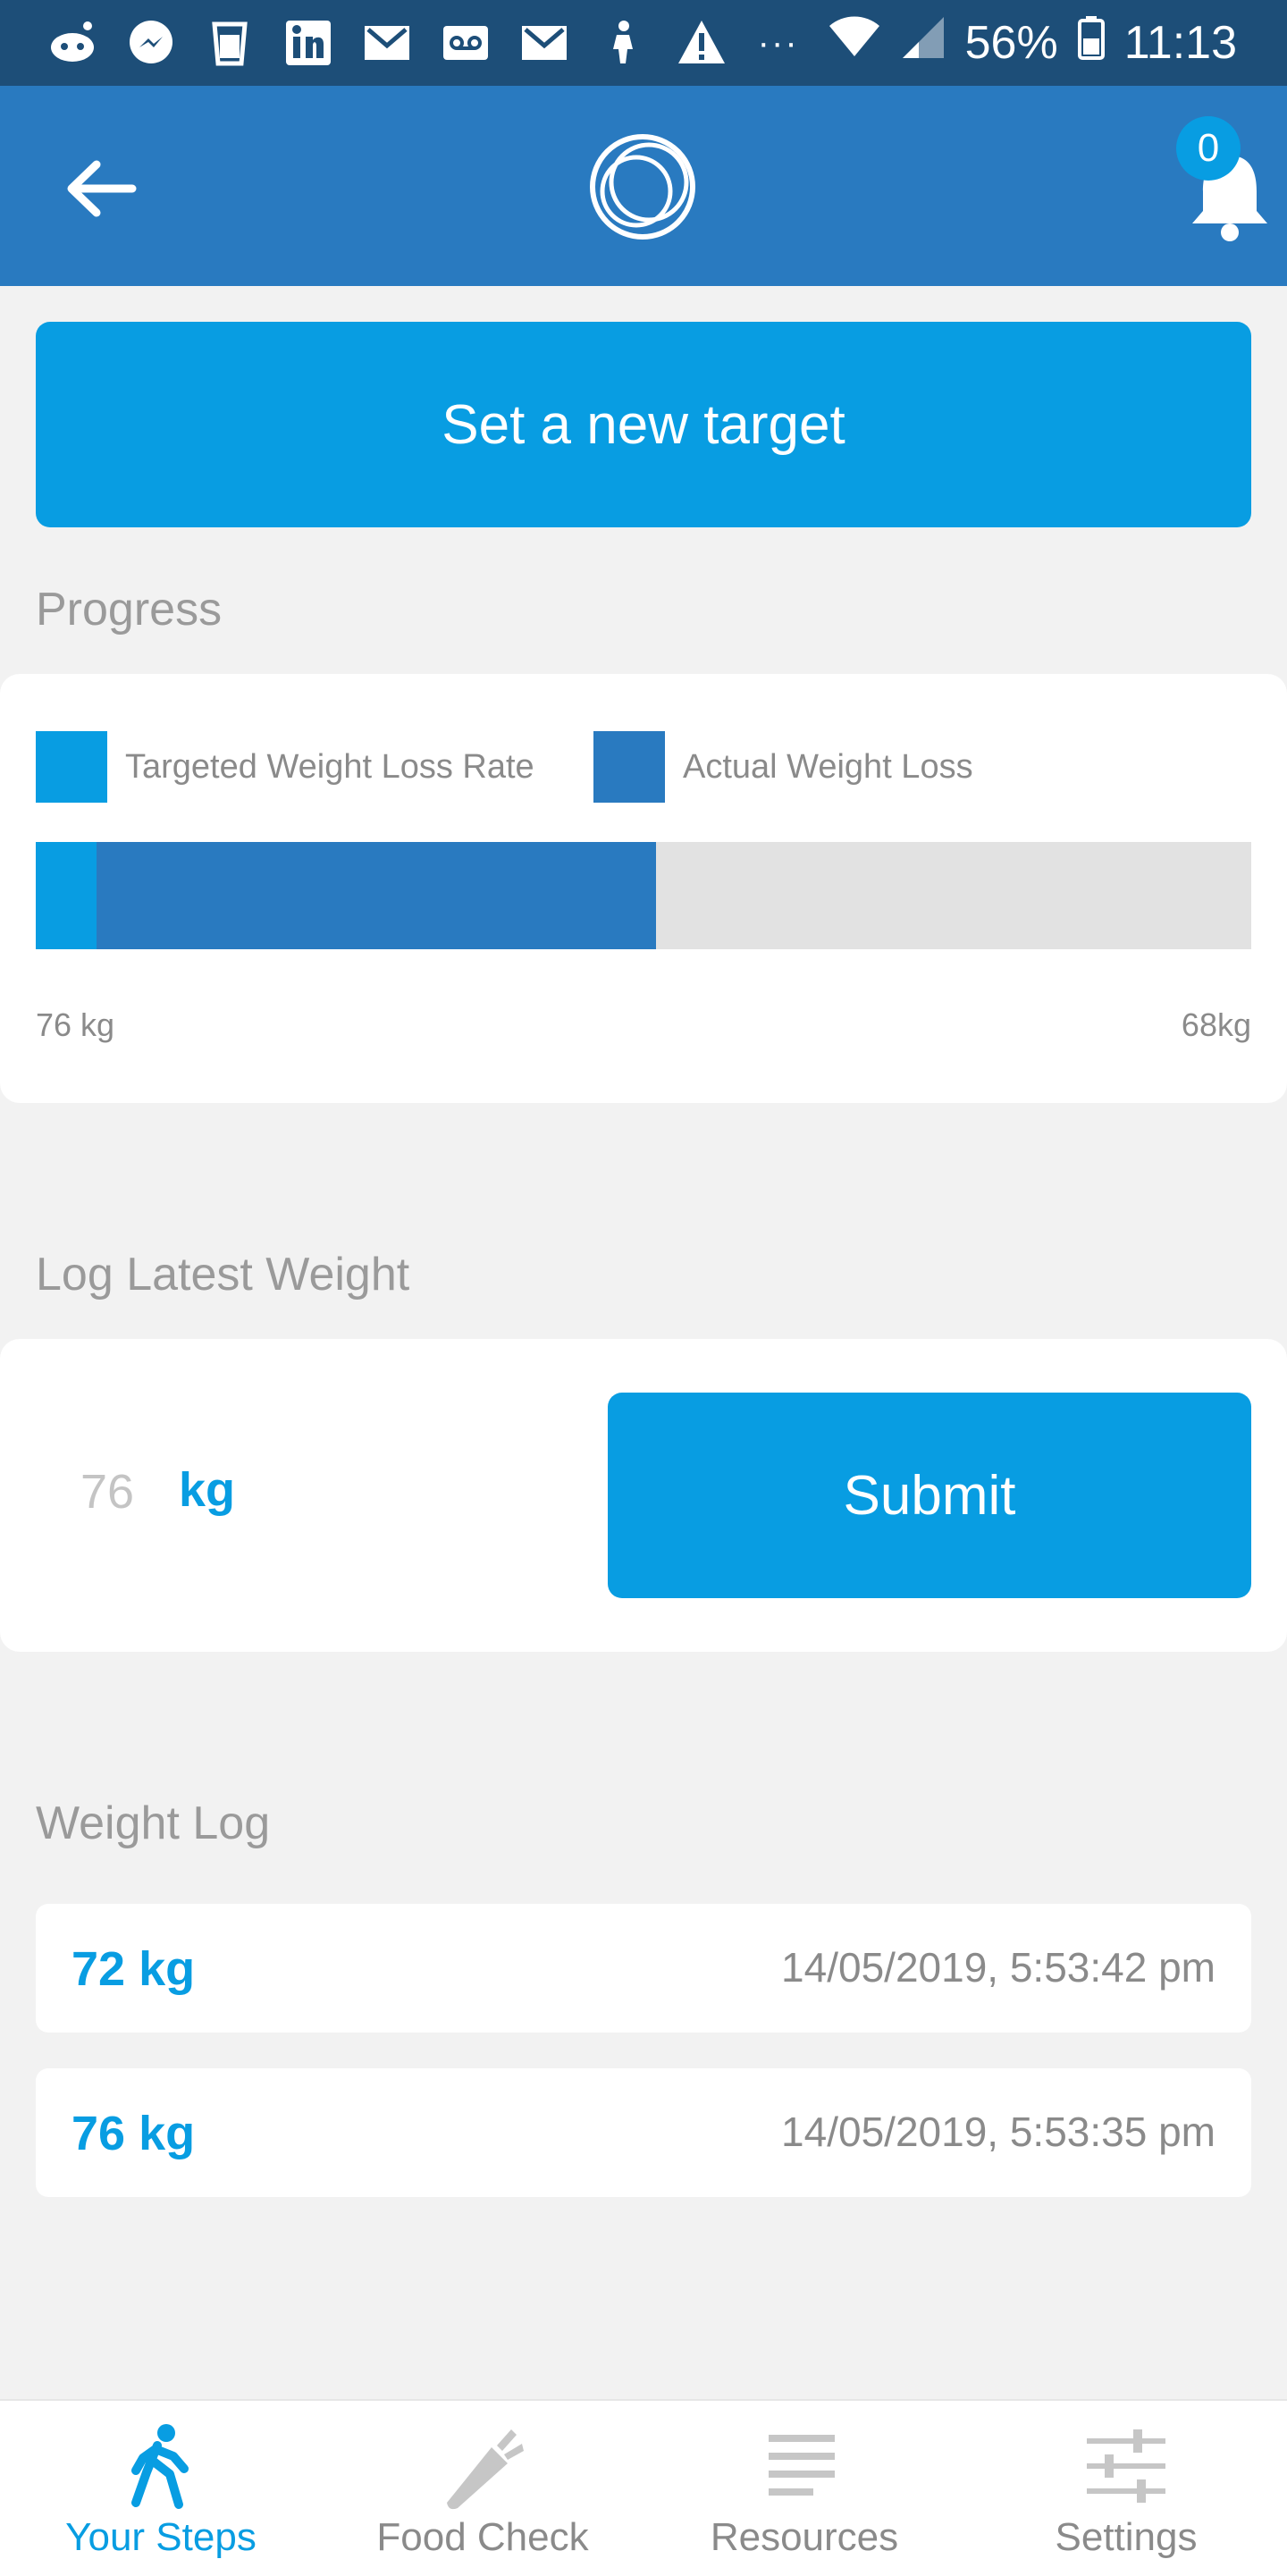 This screenshot has height=2576, width=1287. I want to click on targeted-weight-loss-bar, so click(67, 896).